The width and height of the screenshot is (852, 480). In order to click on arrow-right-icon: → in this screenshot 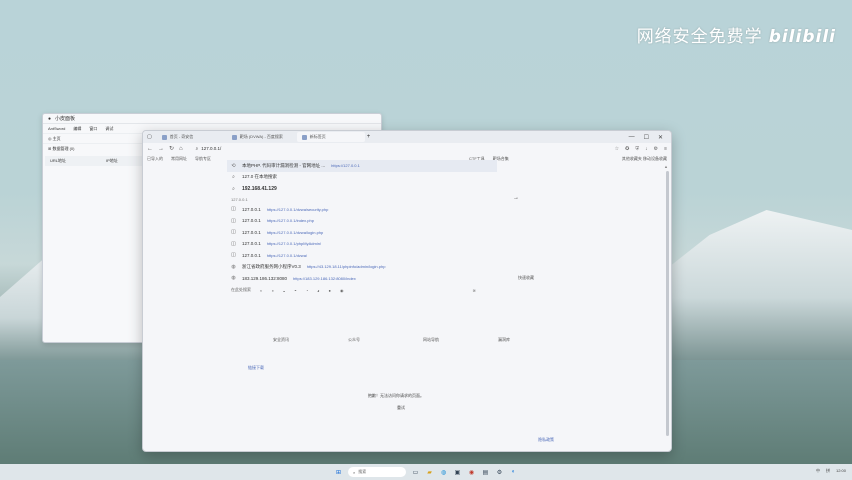, I will do `click(516, 198)`.